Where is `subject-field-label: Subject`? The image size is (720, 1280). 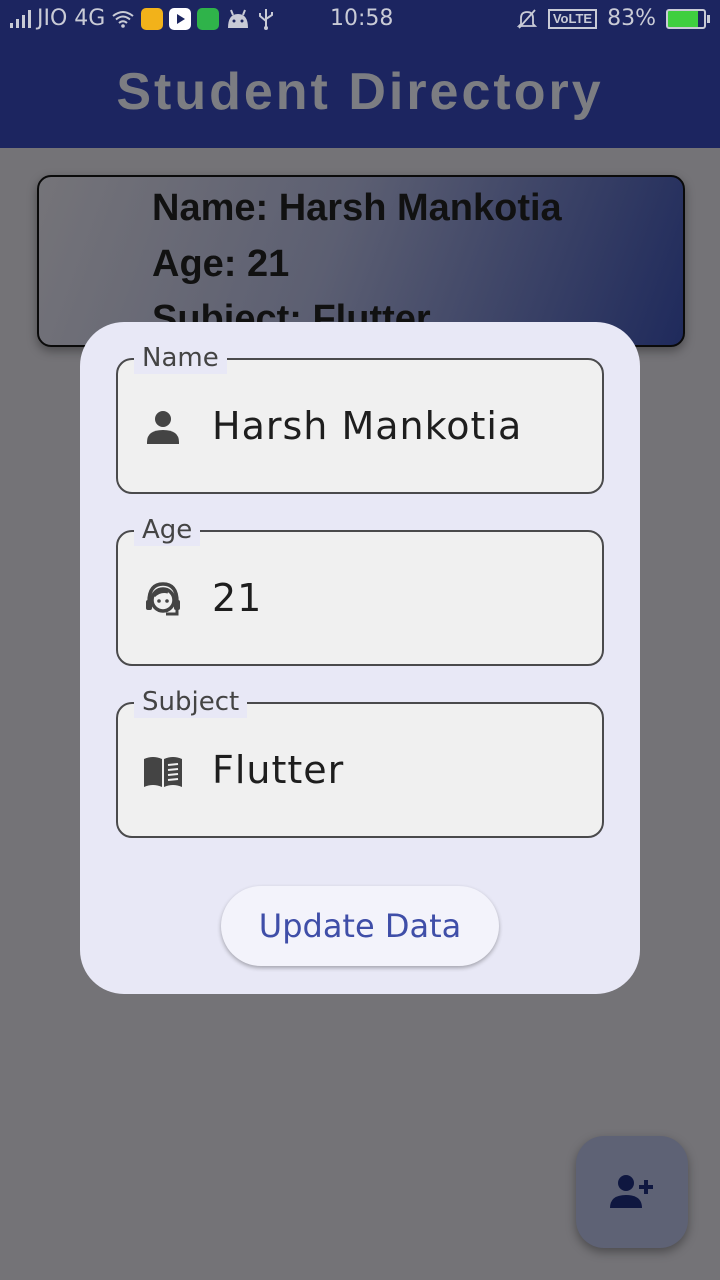 subject-field-label: Subject is located at coordinates (191, 702).